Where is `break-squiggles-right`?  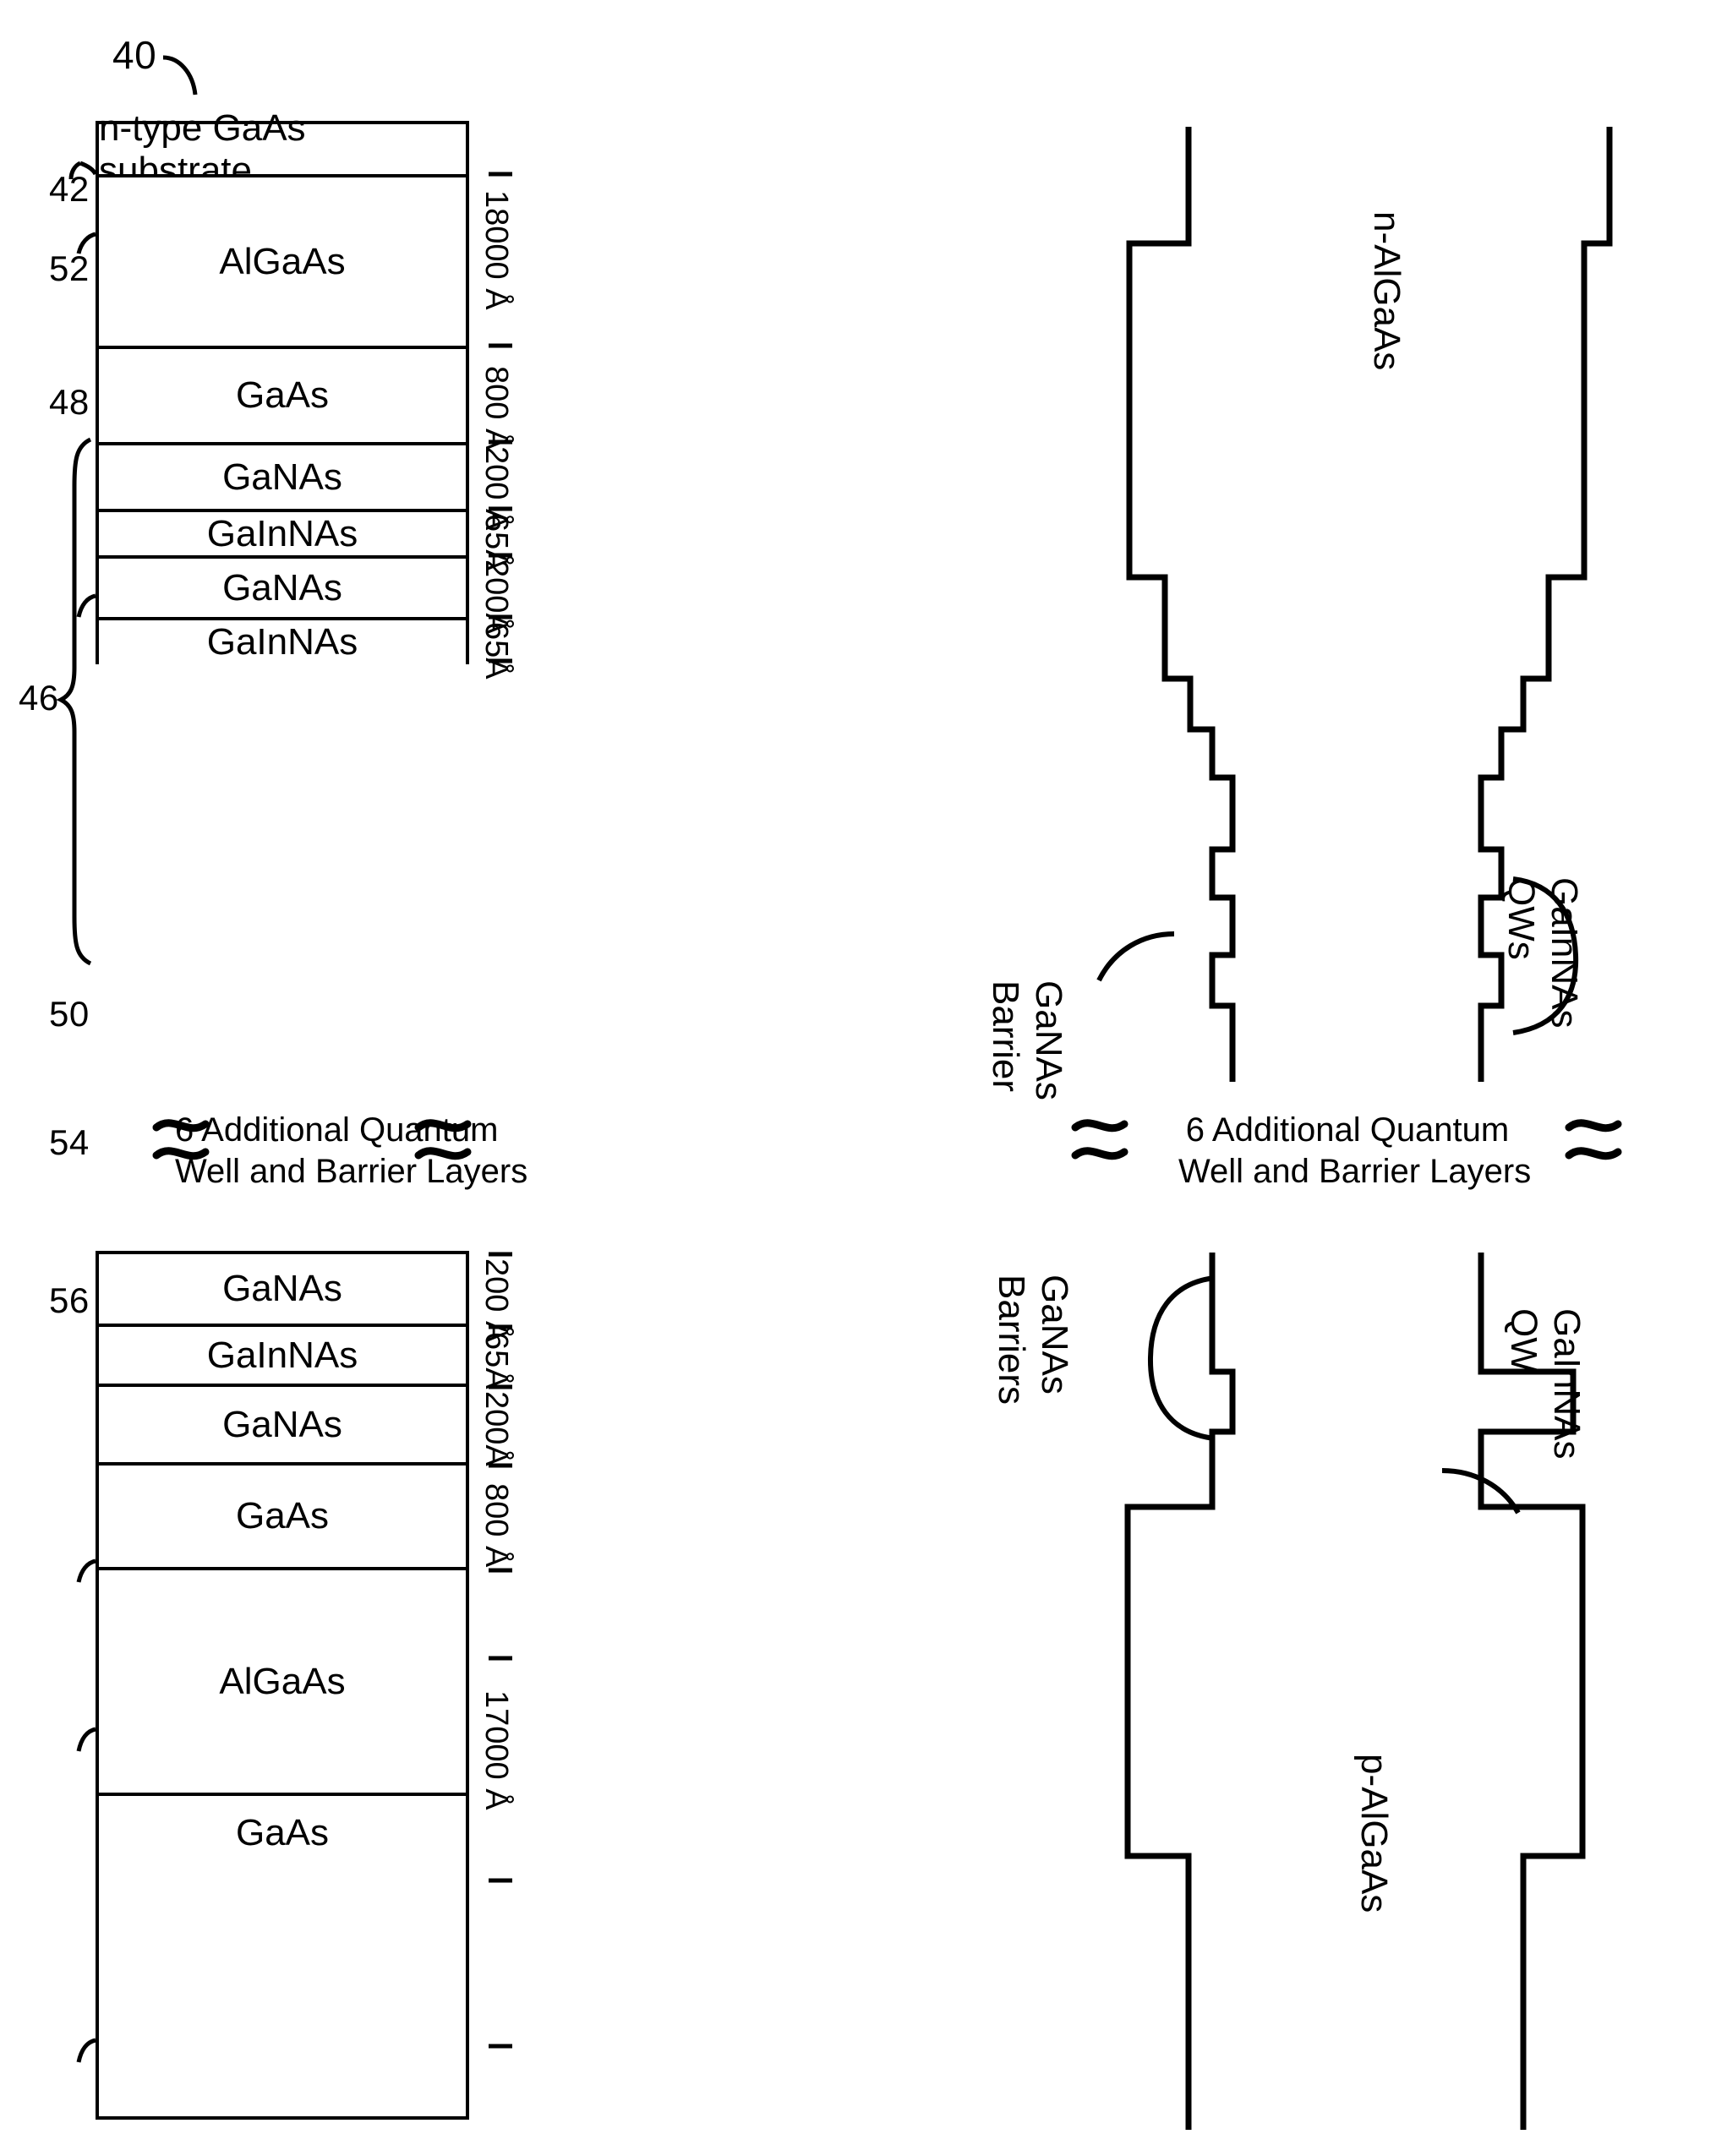 break-squiggles-right is located at coordinates (1346, 1139).